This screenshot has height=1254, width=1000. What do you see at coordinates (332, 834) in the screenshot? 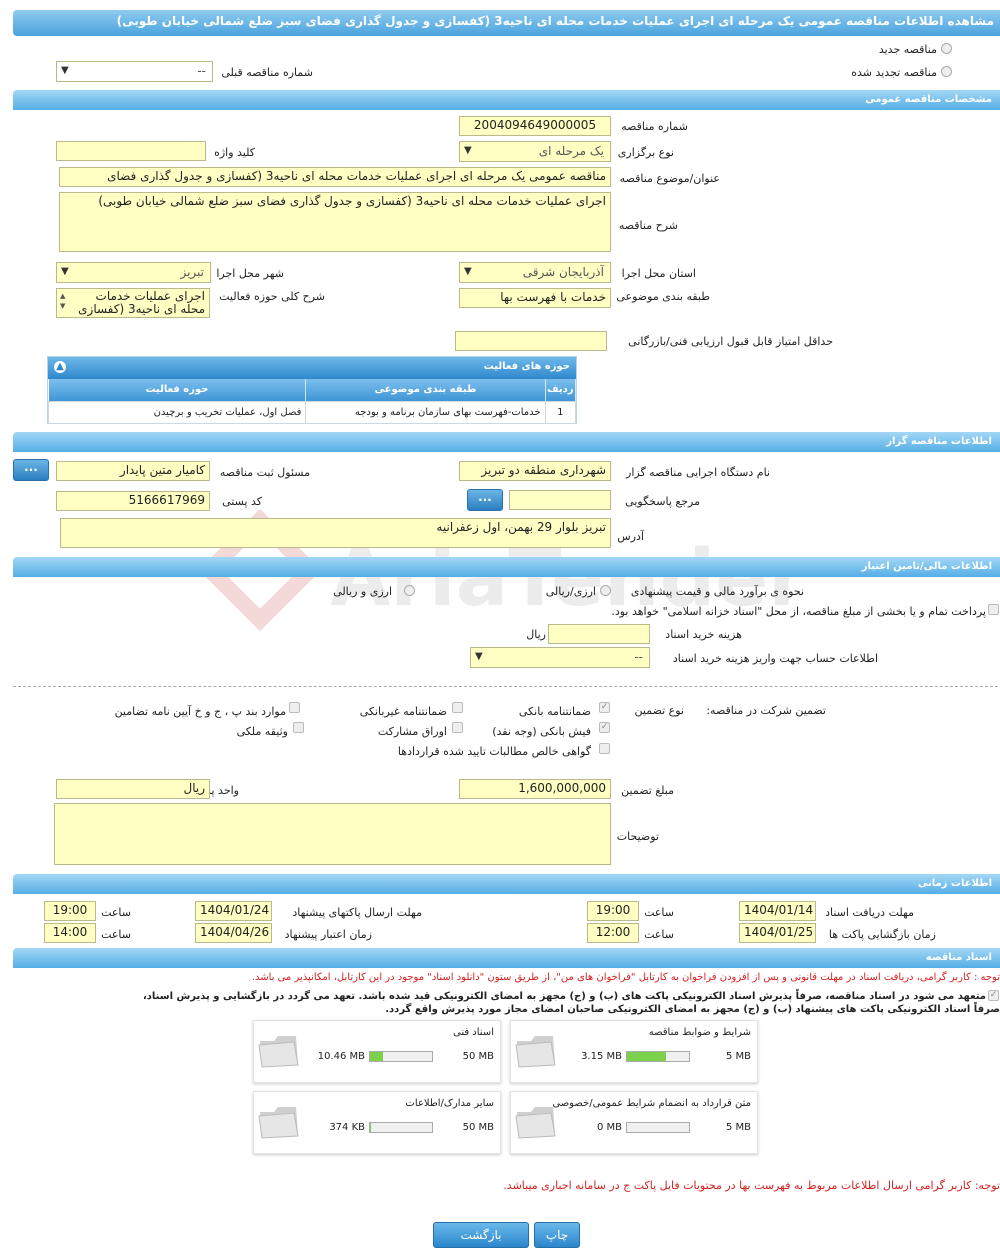
I see `notes-field` at bounding box center [332, 834].